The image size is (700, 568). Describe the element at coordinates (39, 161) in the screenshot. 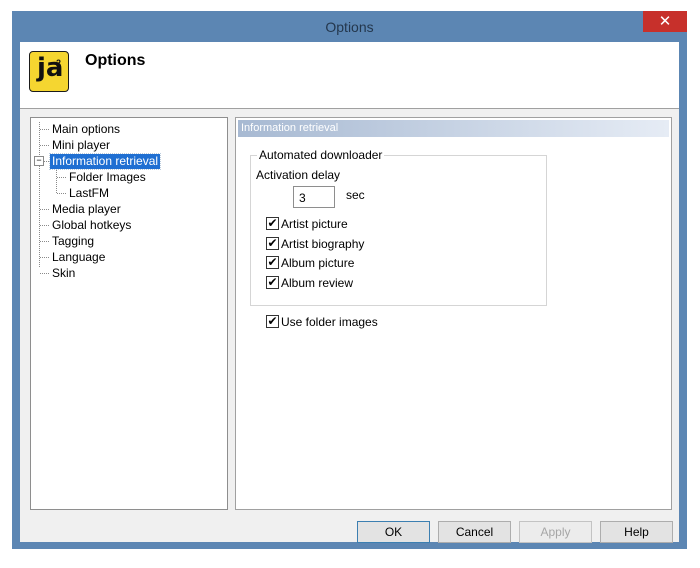

I see `collapse-icon: −` at that location.